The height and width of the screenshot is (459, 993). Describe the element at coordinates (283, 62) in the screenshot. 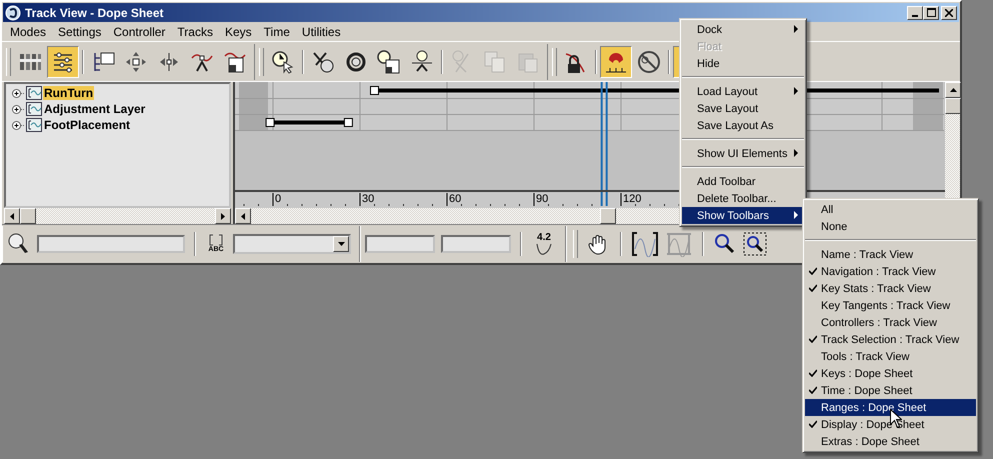

I see `clock-cursor-icon` at that location.